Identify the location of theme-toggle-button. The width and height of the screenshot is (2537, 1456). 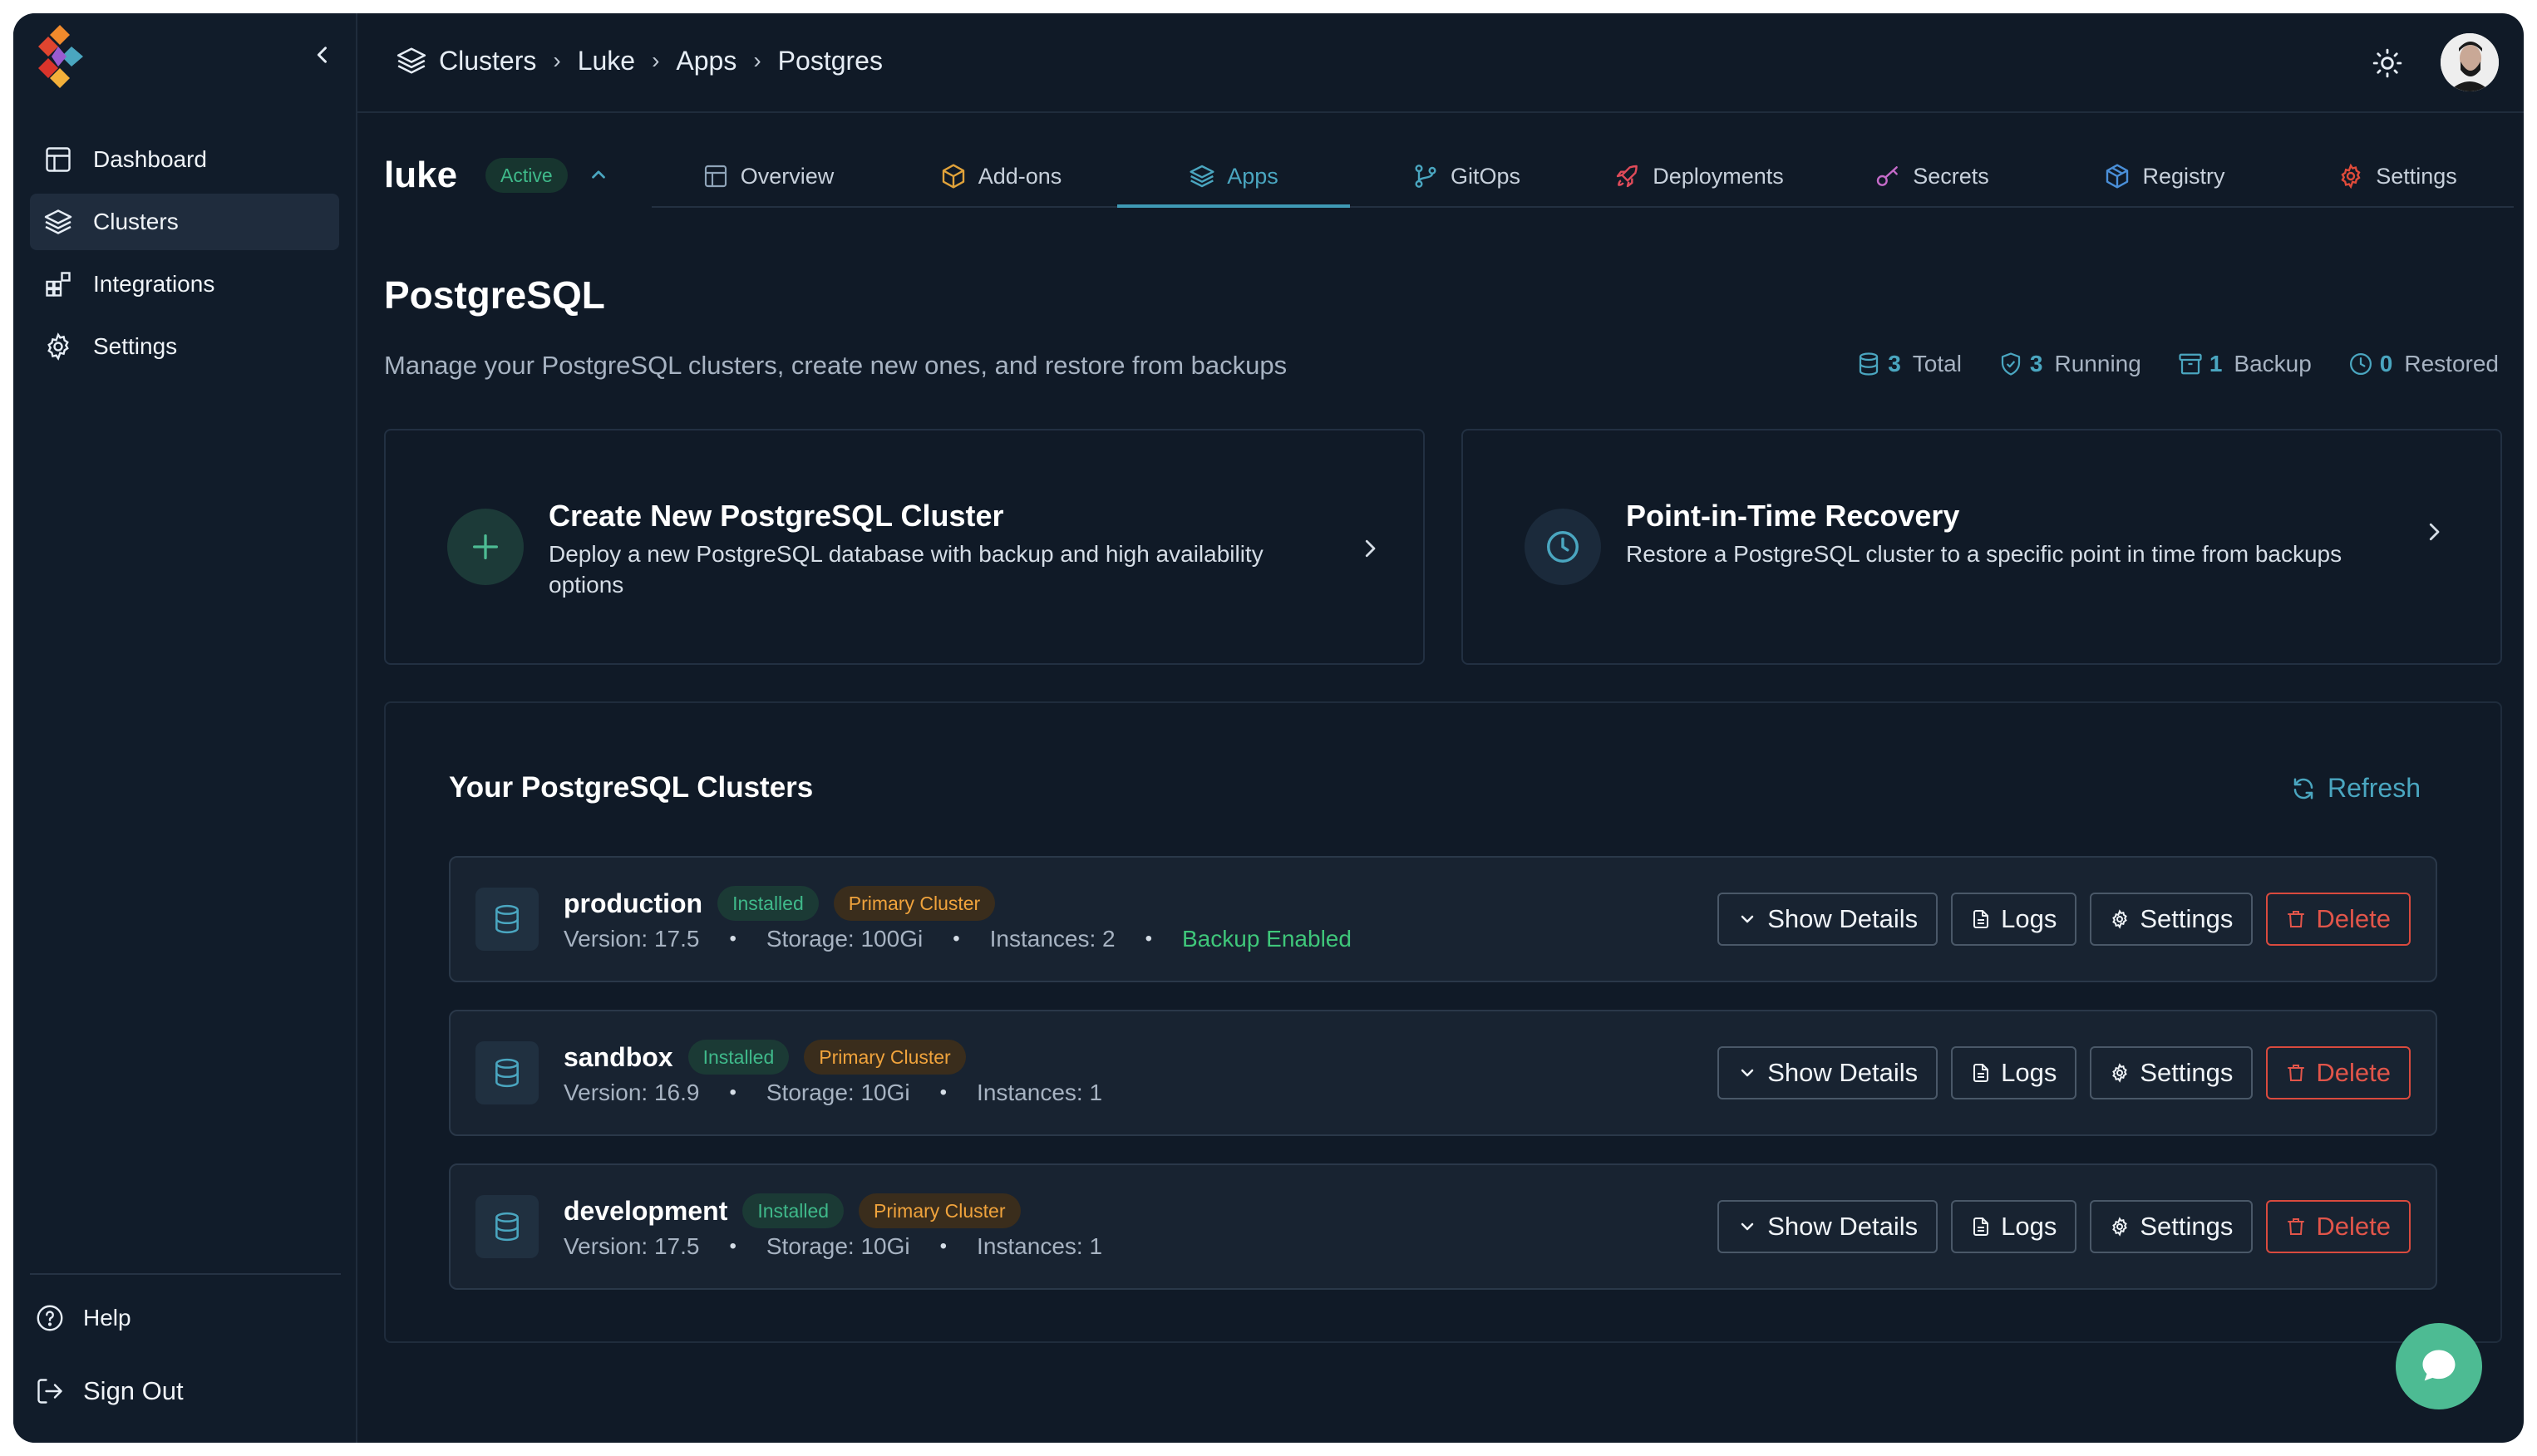
(2387, 63).